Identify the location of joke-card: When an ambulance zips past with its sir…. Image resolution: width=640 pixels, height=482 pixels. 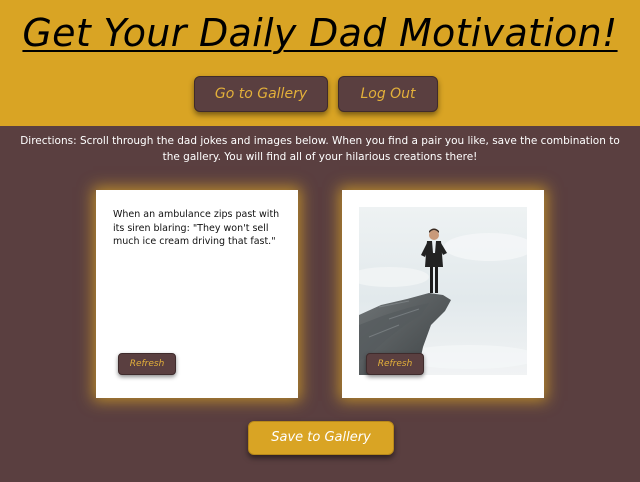
(197, 294).